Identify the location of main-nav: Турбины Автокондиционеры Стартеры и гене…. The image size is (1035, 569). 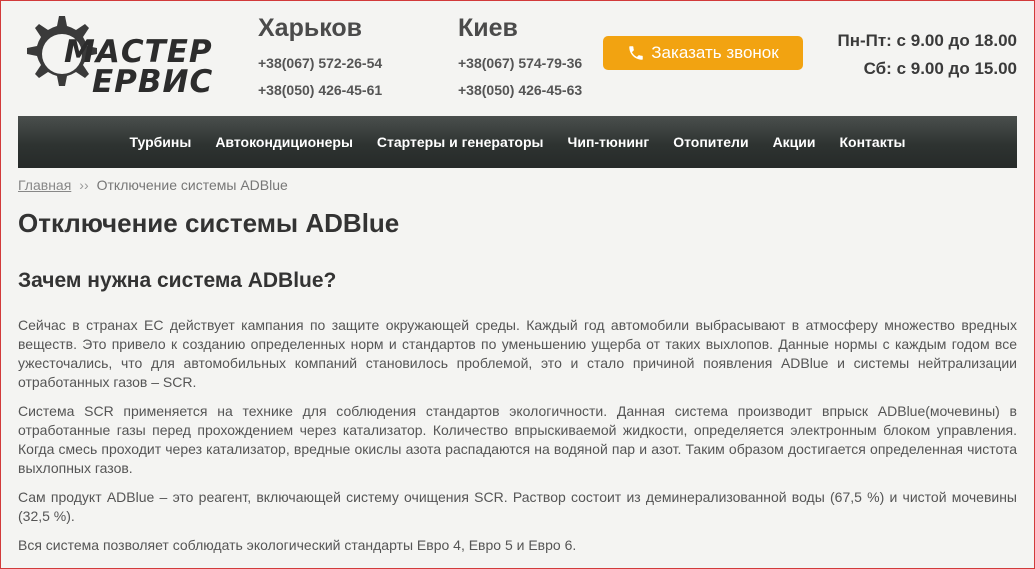
(517, 142).